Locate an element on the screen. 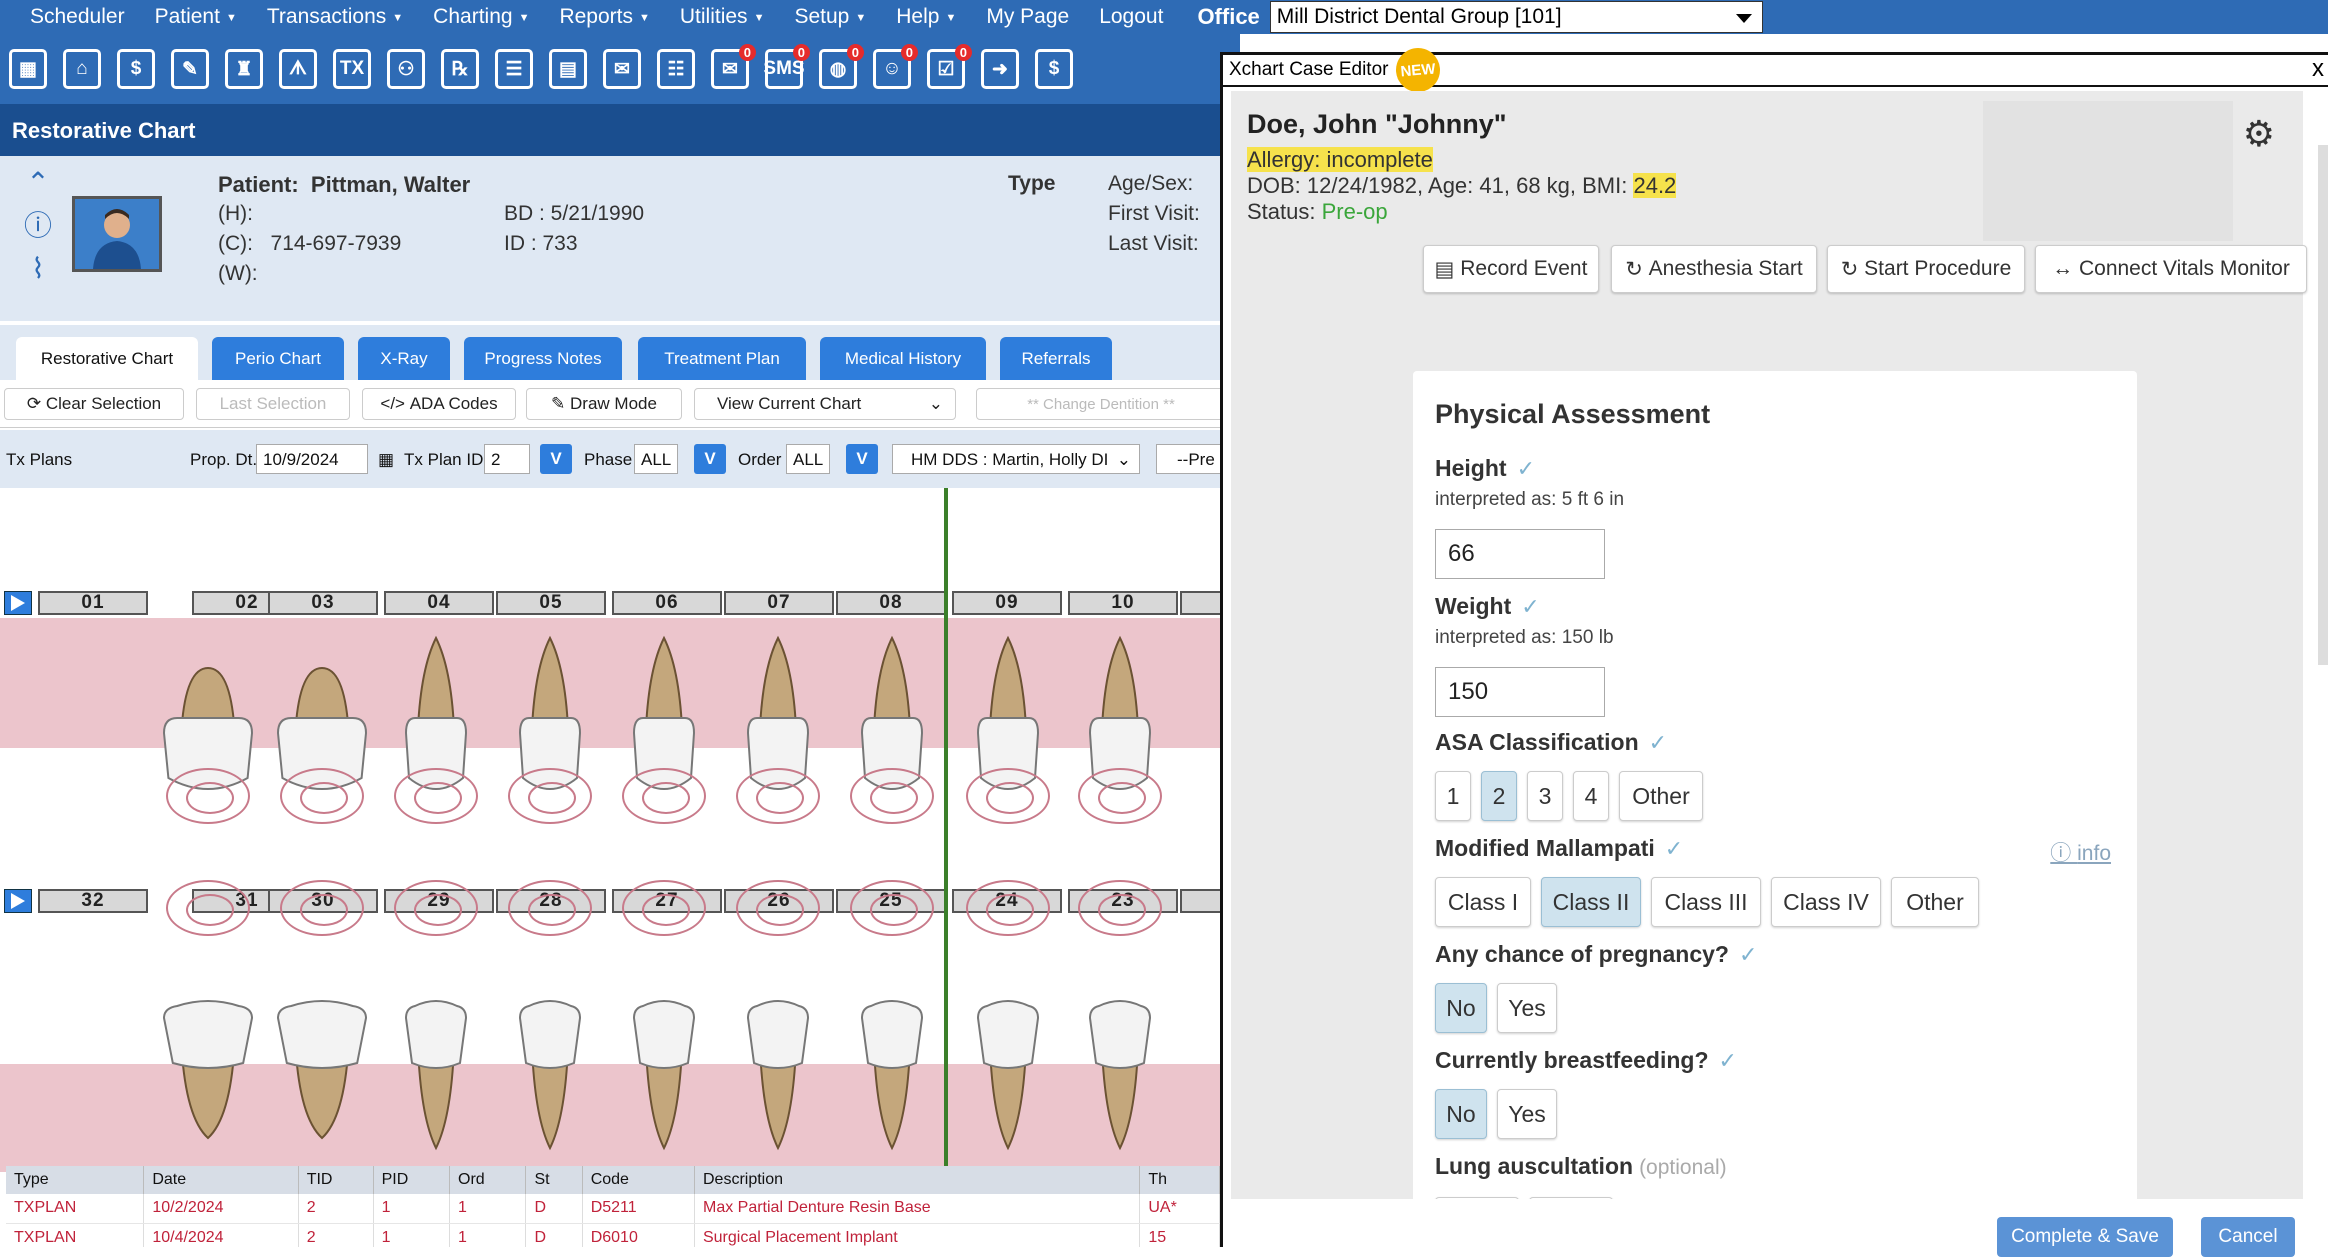 The height and width of the screenshot is (1257, 2328). change-dentition-button: ** Change Dentition ** is located at coordinates (1098, 404).